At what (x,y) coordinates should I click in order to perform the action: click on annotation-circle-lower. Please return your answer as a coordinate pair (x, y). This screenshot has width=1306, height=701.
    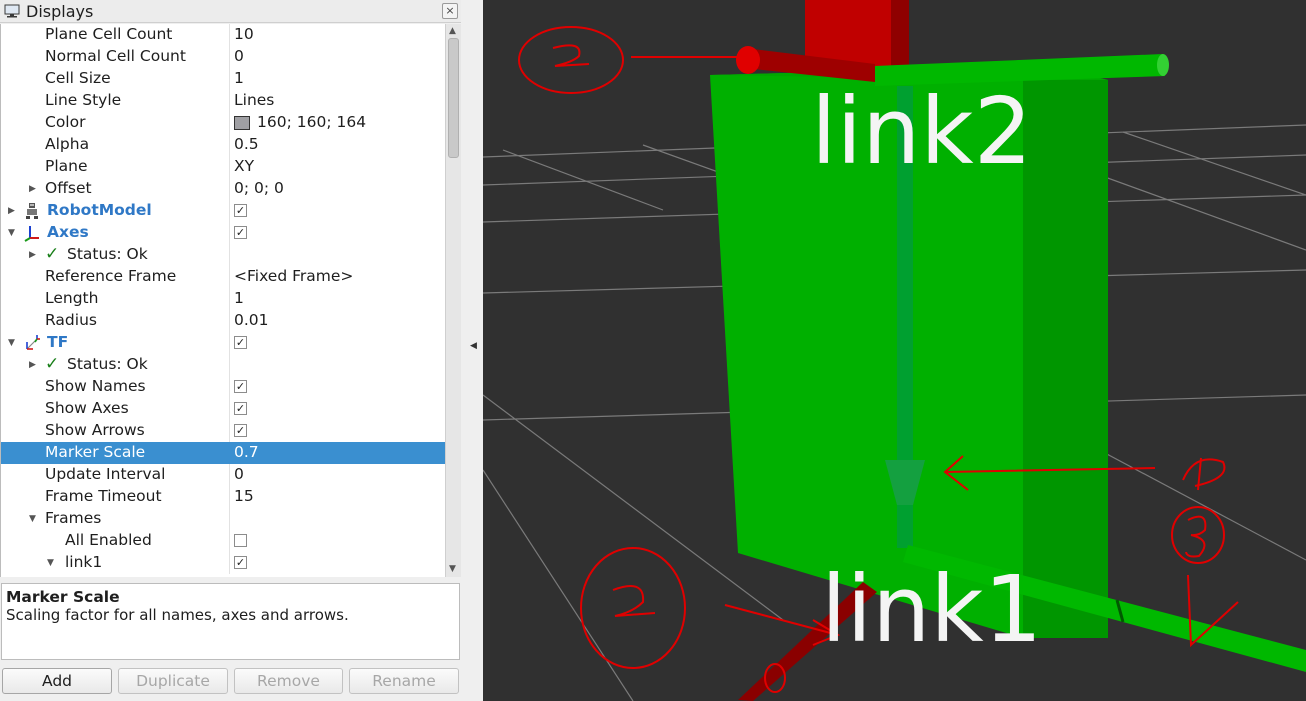
    Looking at the image, I should click on (633, 608).